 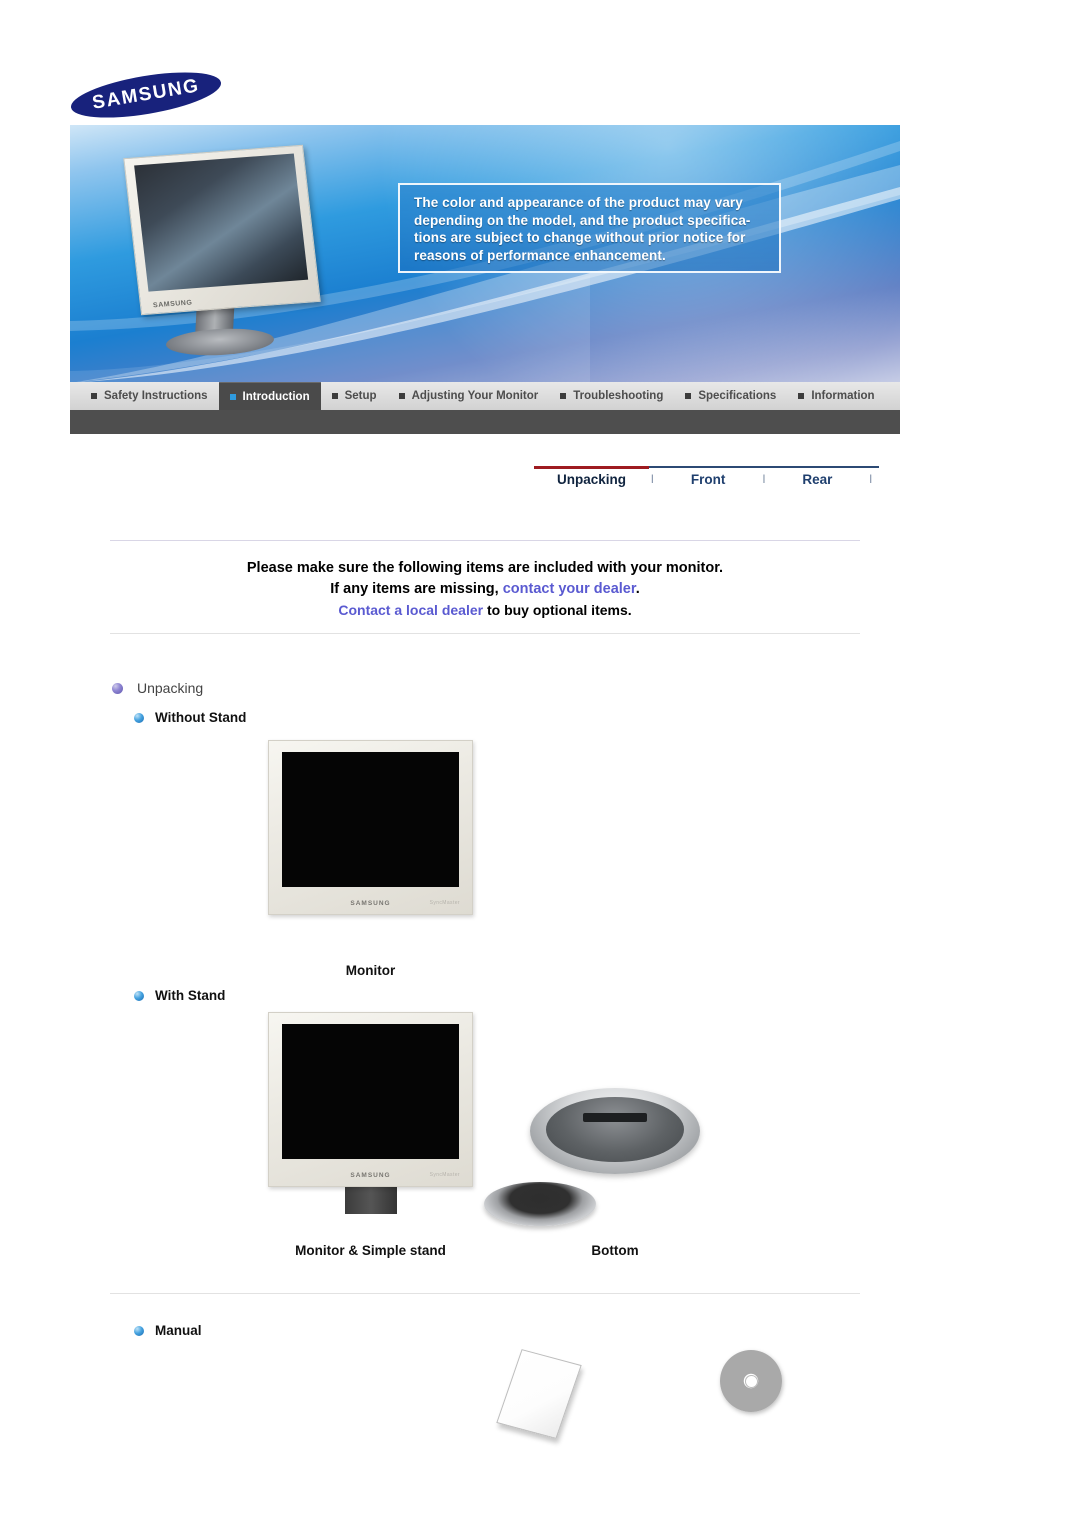 I want to click on stand-bottom-slot, so click(x=615, y=1117).